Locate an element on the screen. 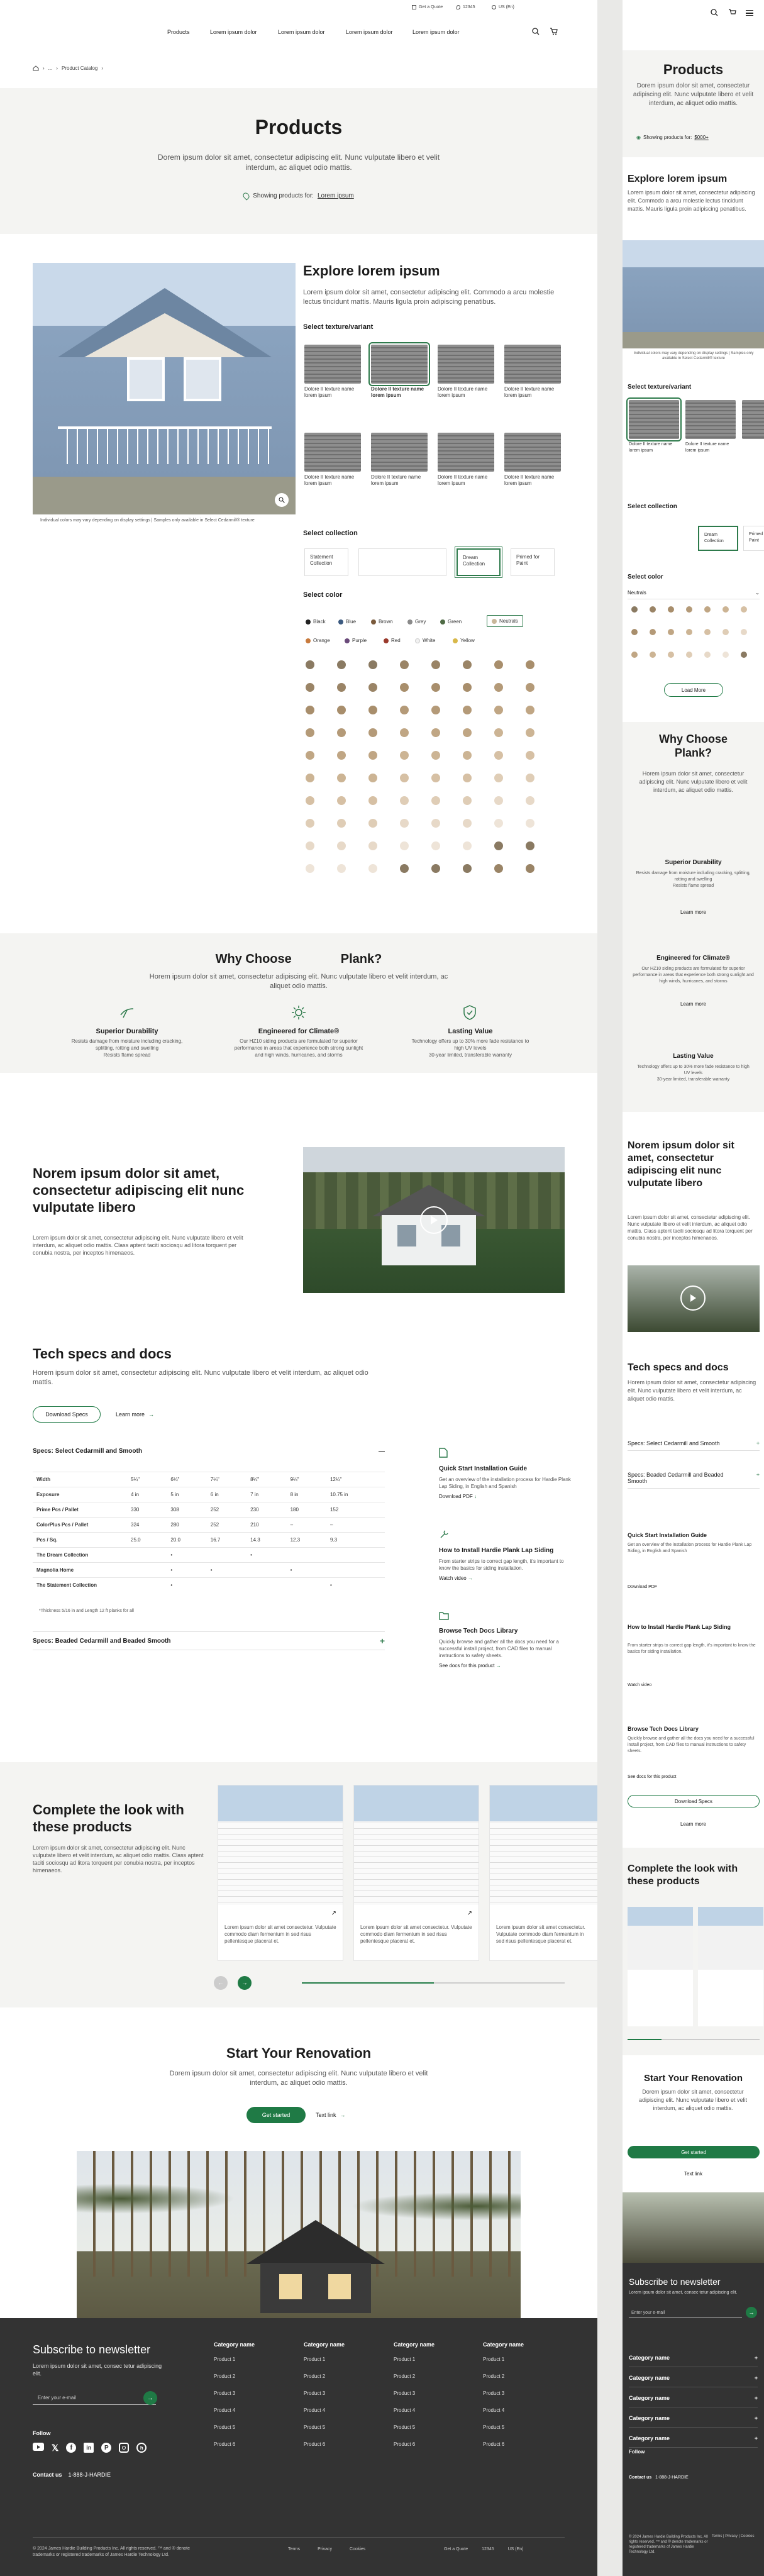  zip-link: 12345 is located at coordinates (488, 2549).